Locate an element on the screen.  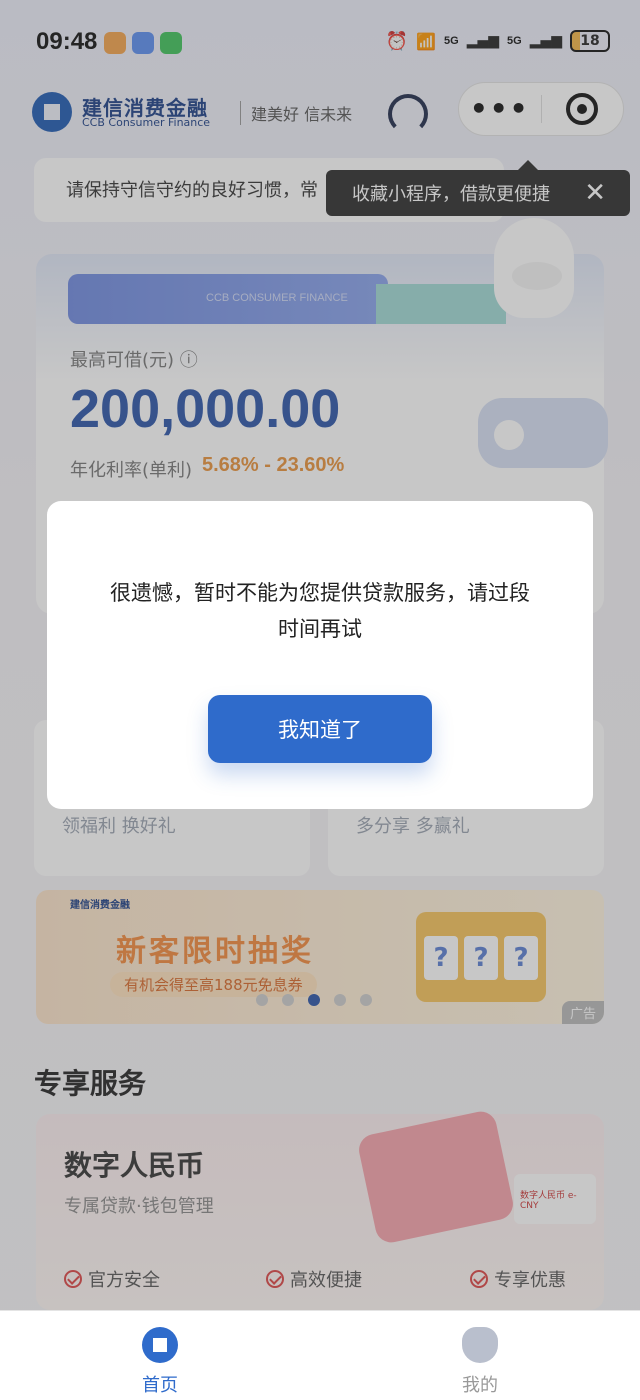
acknowledge-button: 我知道了 is located at coordinates (320, 729).